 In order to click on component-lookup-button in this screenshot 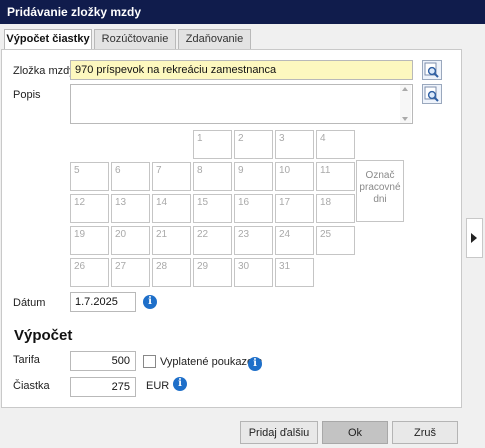, I will do `click(432, 70)`.